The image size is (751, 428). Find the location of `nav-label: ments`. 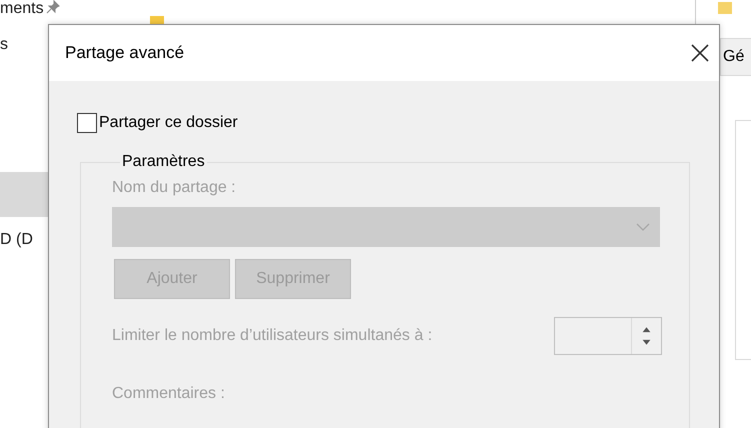

nav-label: ments is located at coordinates (22, 9).